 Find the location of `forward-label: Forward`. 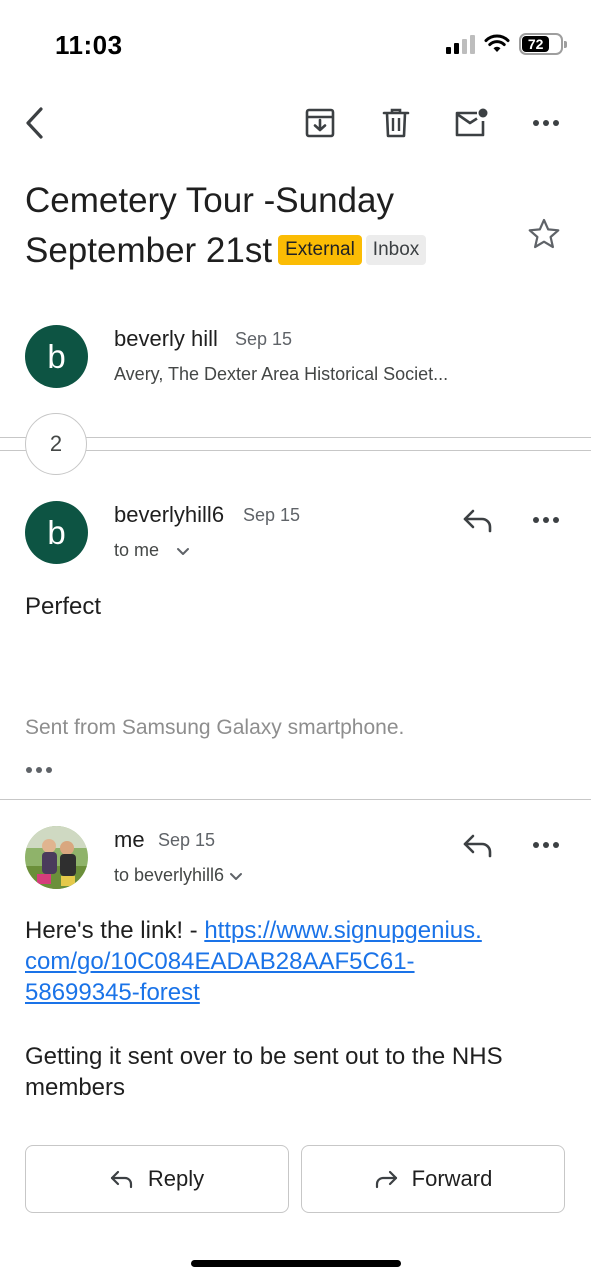

forward-label: Forward is located at coordinates (452, 1178).